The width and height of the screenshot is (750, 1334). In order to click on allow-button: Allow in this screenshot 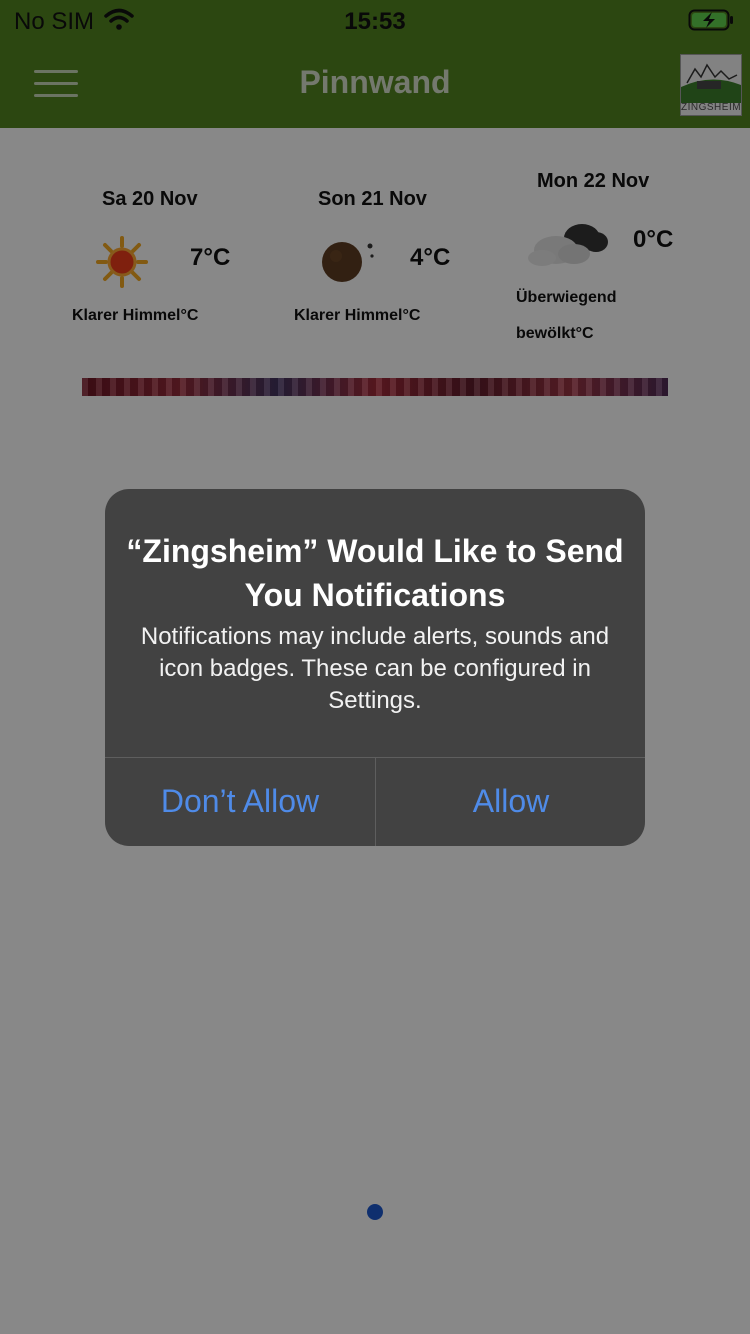, I will do `click(510, 801)`.